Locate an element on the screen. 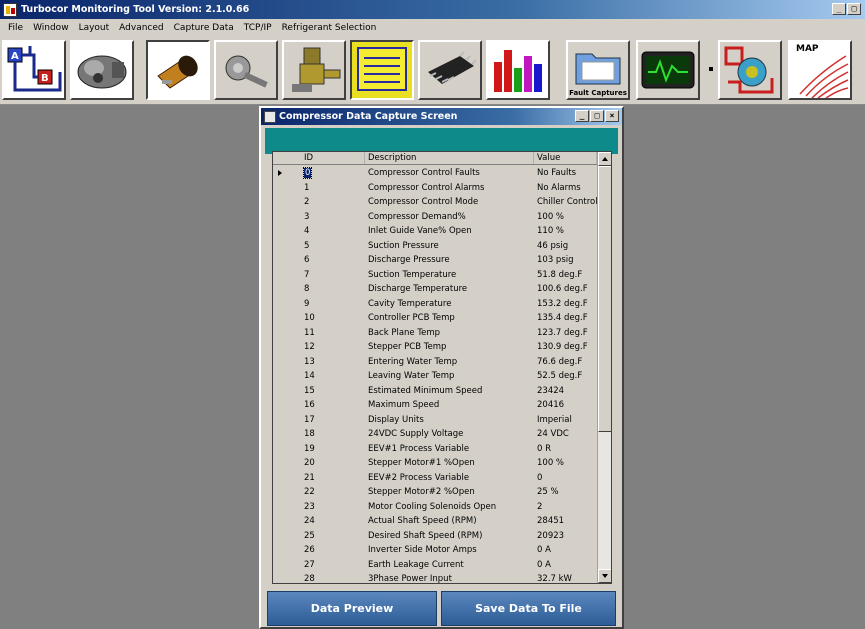 This screenshot has height=629, width=865. cell-id: 18 is located at coordinates (333, 434).